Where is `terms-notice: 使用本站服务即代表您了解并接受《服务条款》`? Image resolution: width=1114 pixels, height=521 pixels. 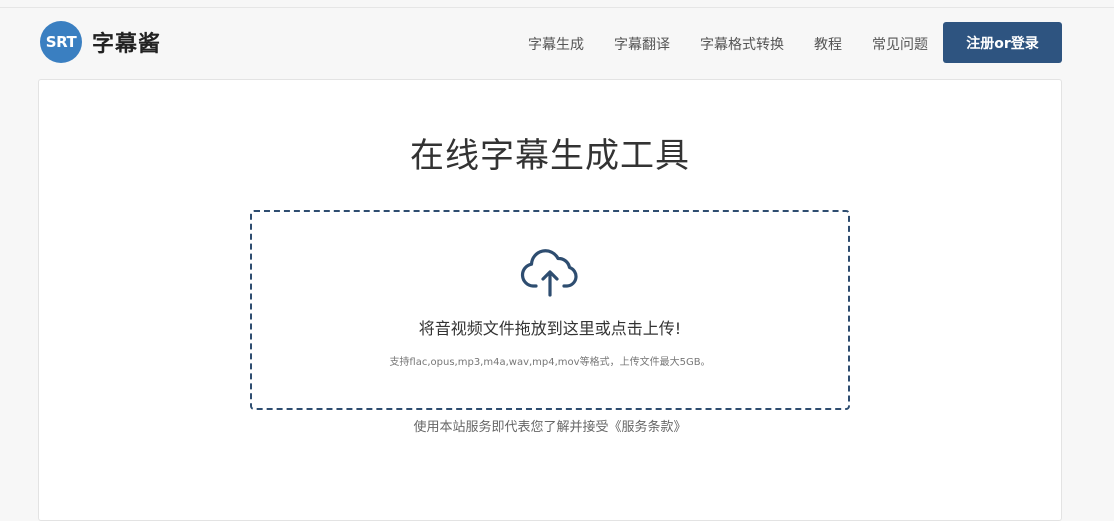
terms-notice: 使用本站服务即代表您了解并接受《服务条款》 is located at coordinates (550, 425).